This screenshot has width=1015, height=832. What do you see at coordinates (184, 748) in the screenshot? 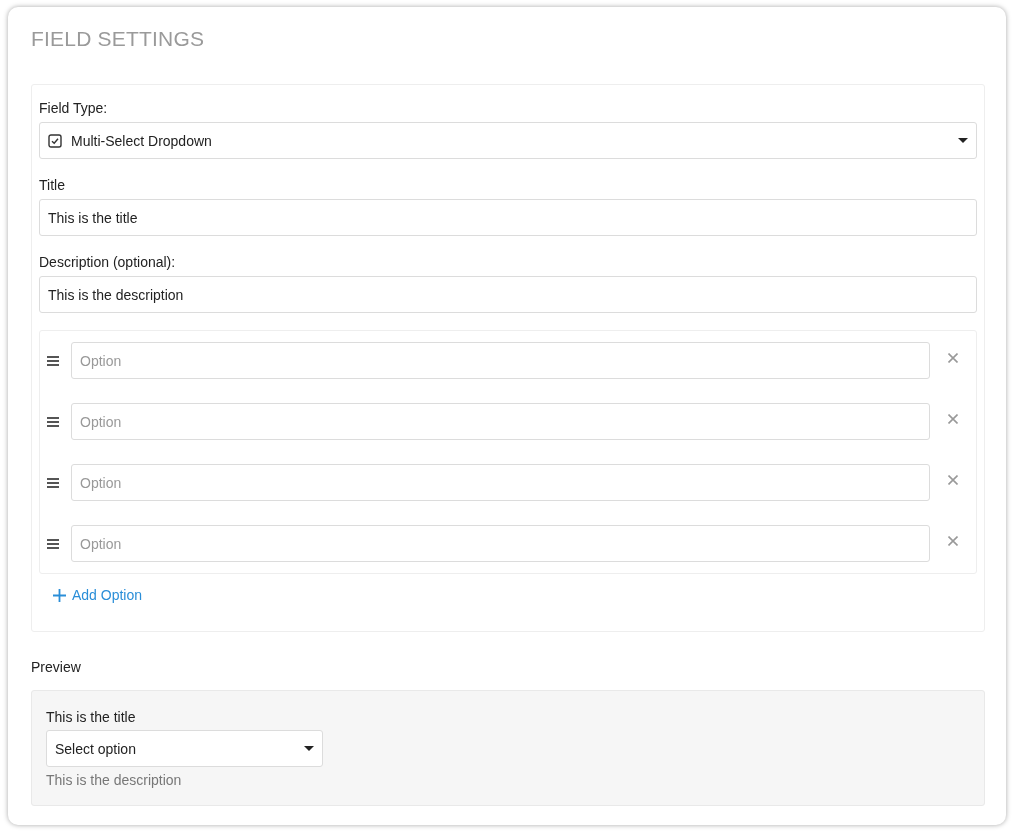
I see `preview-select: Select option` at bounding box center [184, 748].